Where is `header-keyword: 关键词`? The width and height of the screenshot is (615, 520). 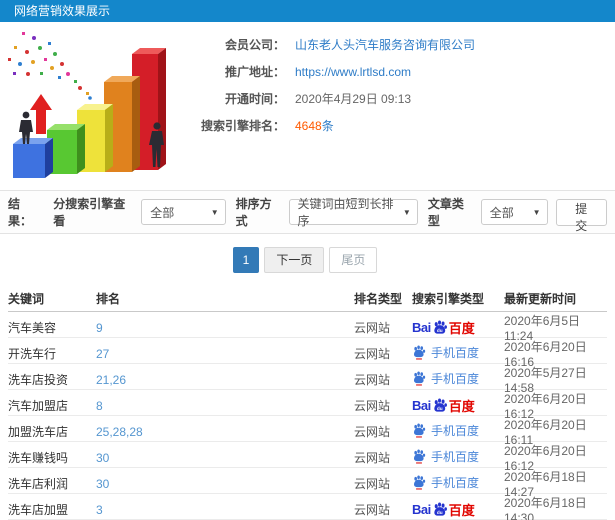
header-keyword: 关键词 is located at coordinates (26, 298).